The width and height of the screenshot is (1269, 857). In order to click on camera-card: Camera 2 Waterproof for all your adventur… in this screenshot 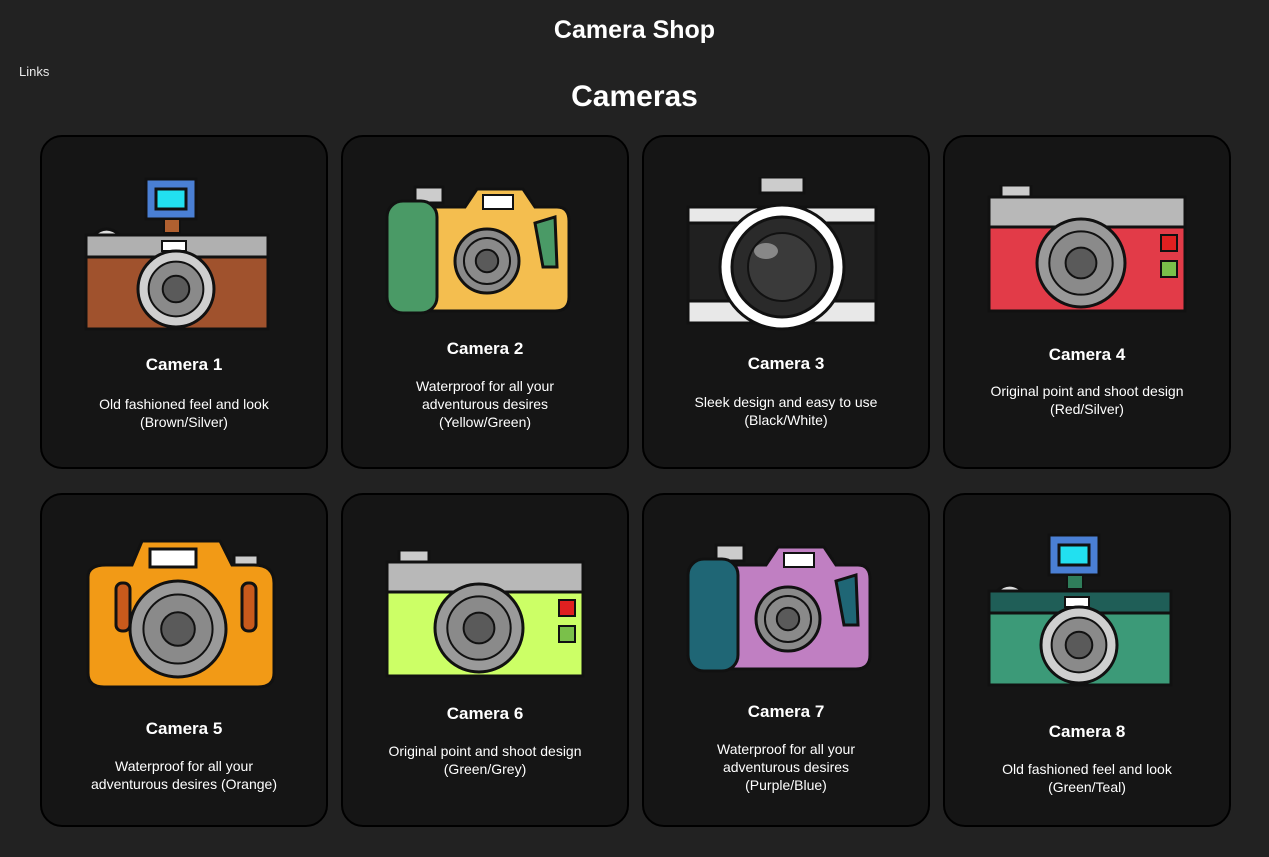, I will do `click(485, 302)`.